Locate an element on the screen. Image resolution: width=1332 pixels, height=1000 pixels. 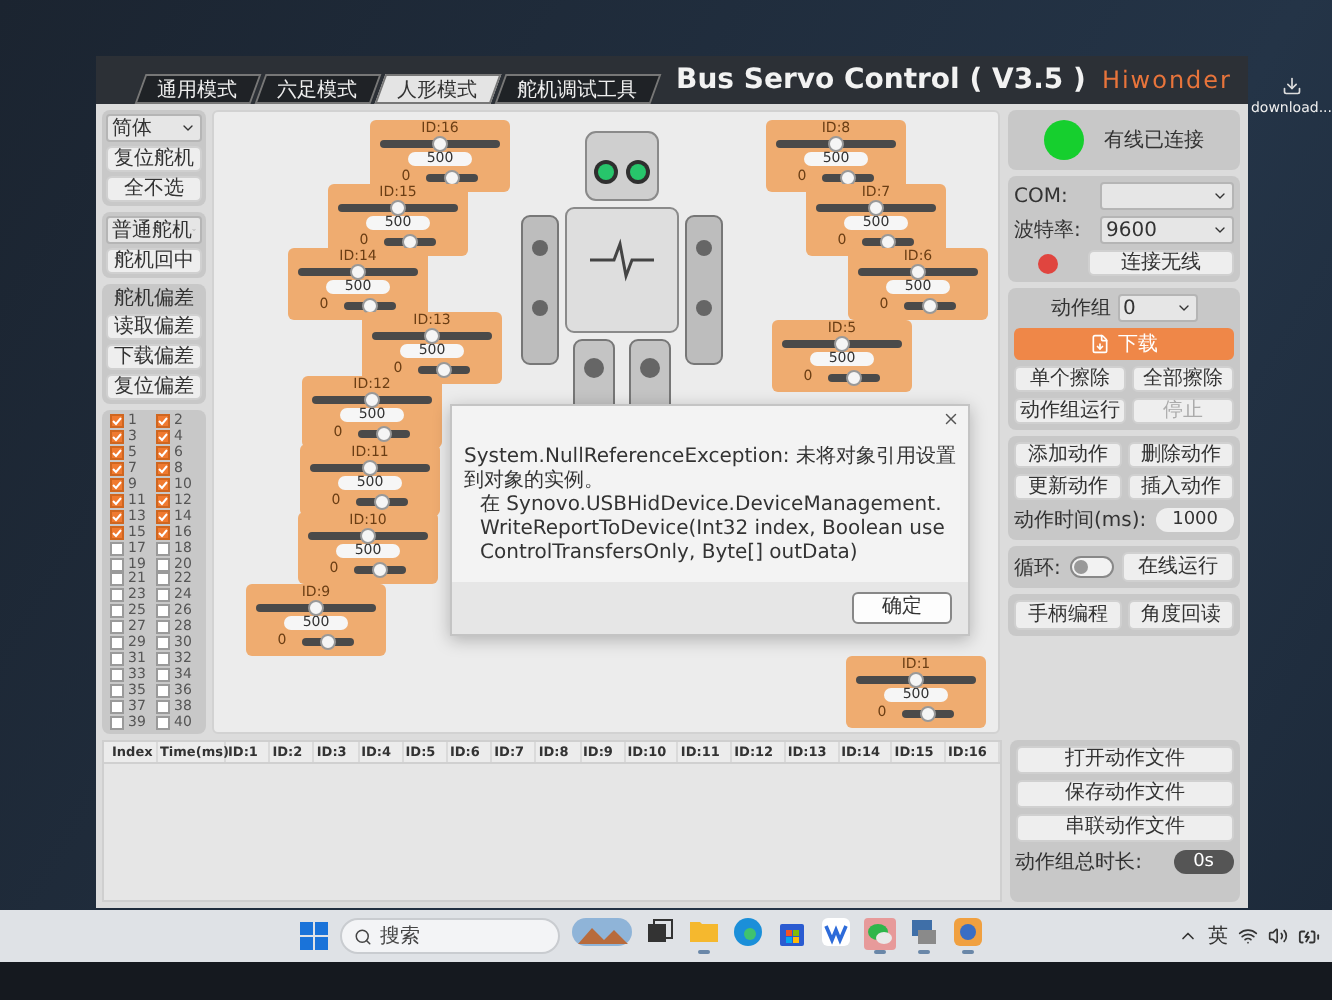
robot-app-icon is located at coordinates (968, 932).